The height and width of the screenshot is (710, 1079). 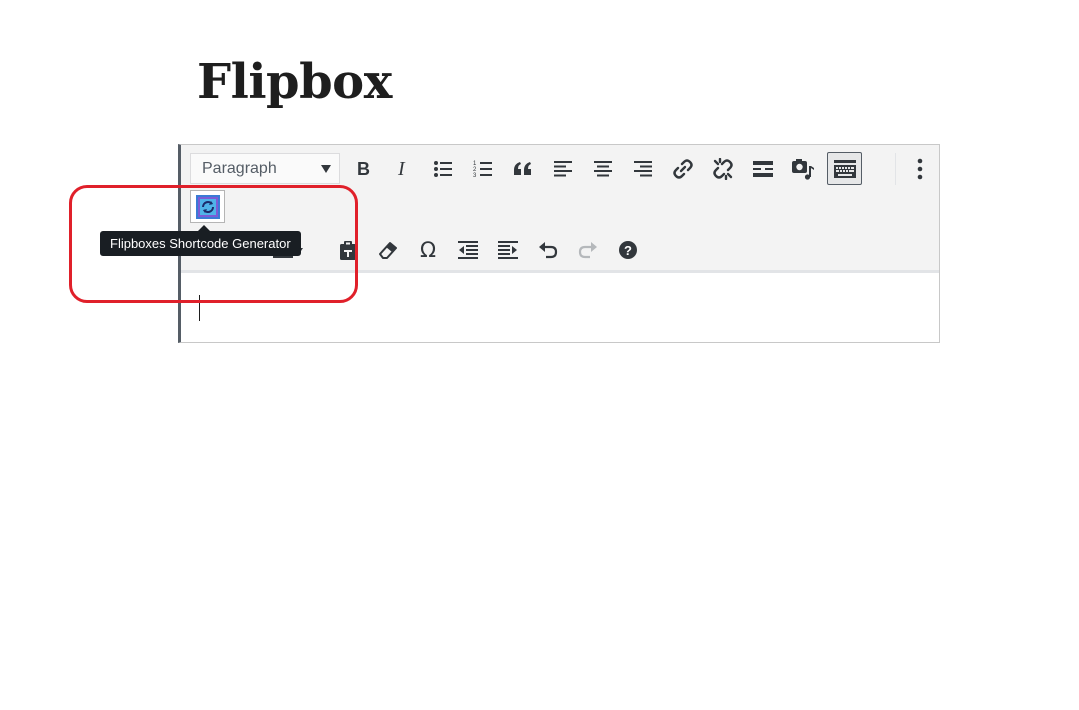 I want to click on bullet-list-icon, so click(x=443, y=169).